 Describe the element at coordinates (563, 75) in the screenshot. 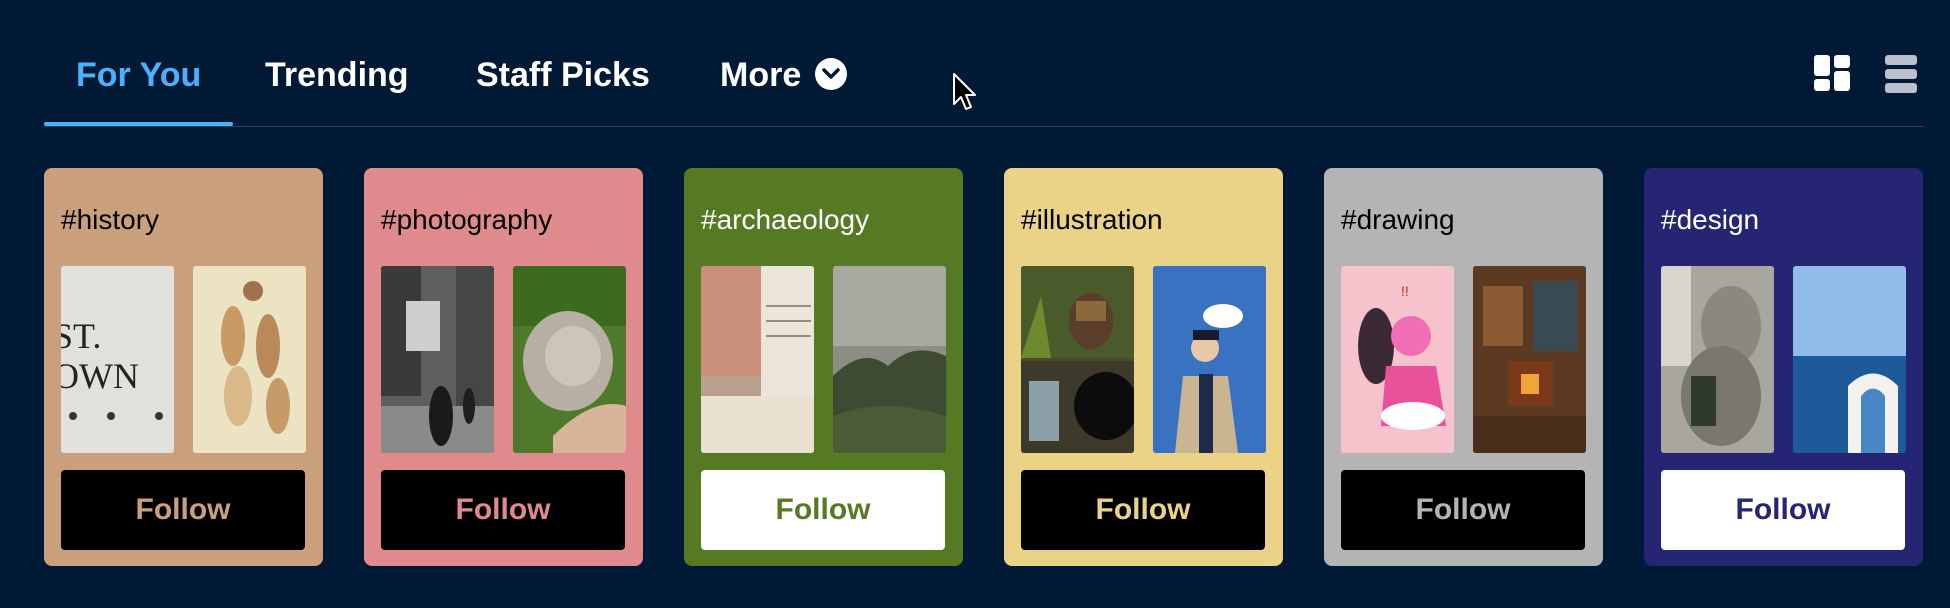

I see `tab-staff-picks: Staff Picks` at that location.